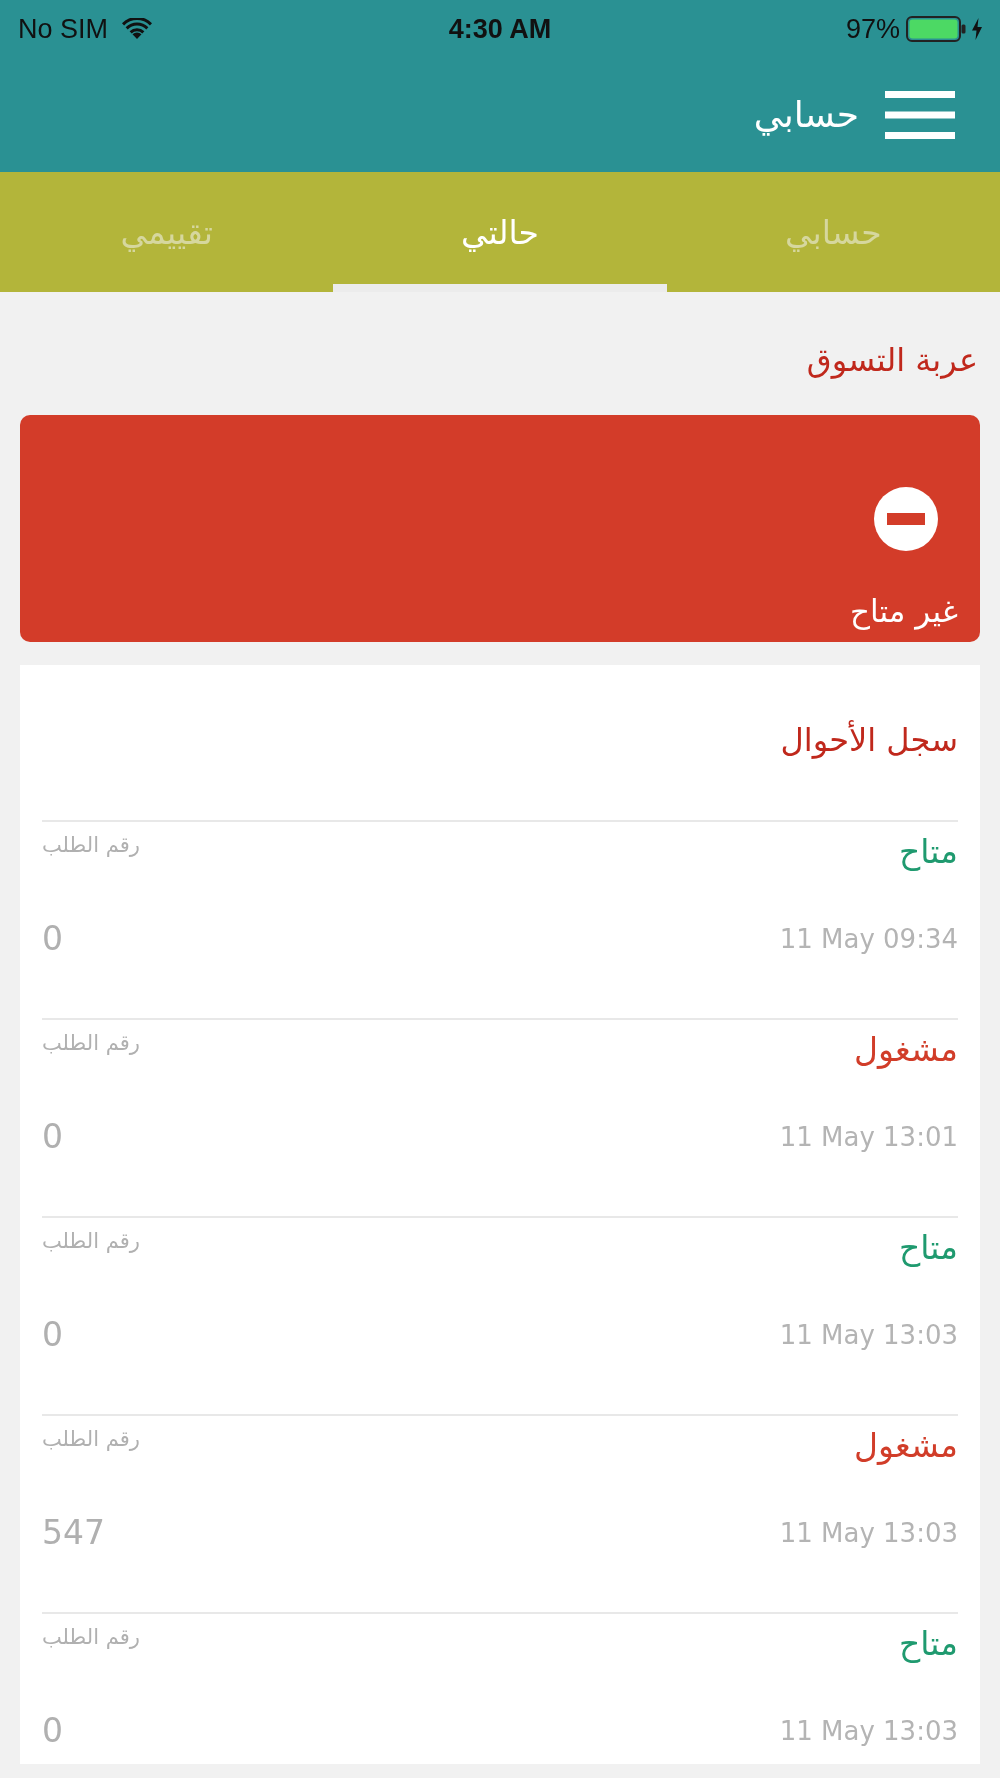  Describe the element at coordinates (500, 28) in the screenshot. I see `clock-time: 4:30 AM` at that location.